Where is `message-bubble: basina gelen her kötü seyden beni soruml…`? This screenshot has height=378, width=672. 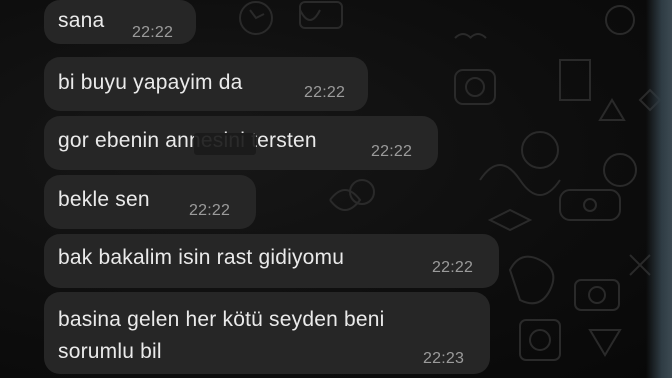 message-bubble: basina gelen her kötü seyden beni soruml… is located at coordinates (267, 333).